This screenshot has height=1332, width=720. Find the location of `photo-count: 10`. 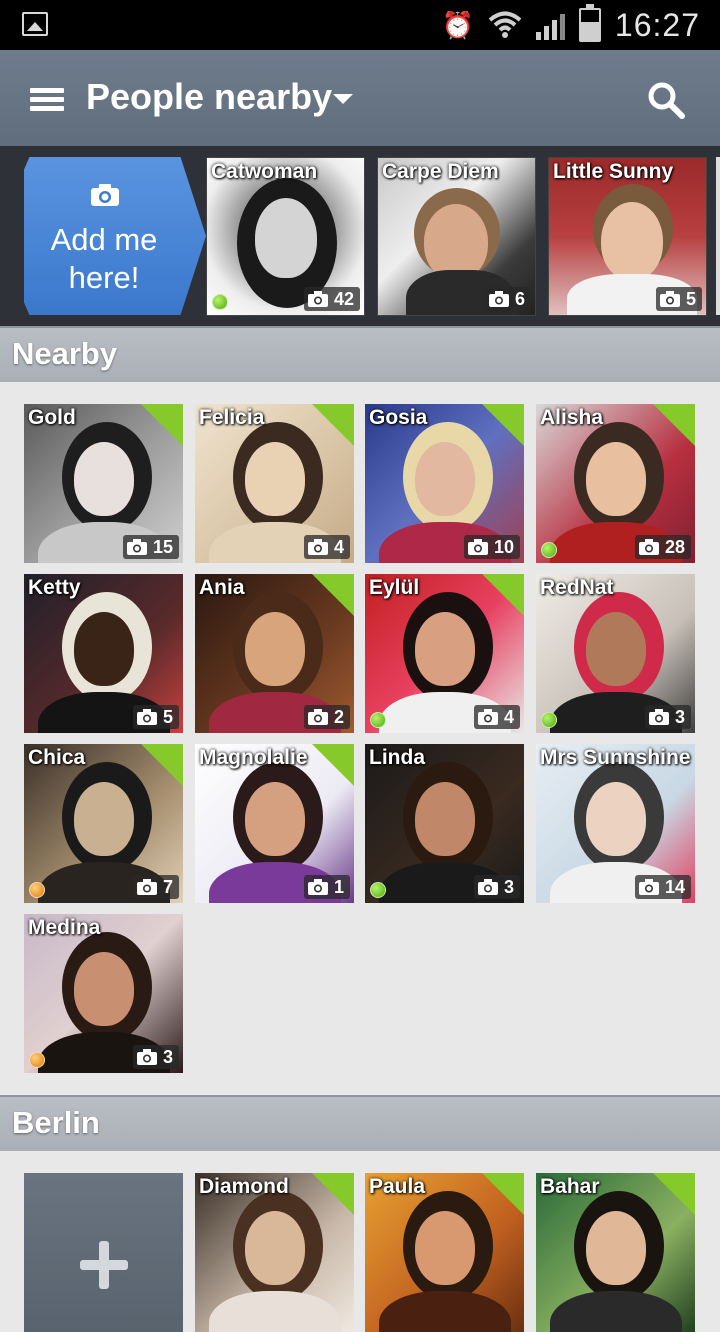

photo-count: 10 is located at coordinates (503, 546).